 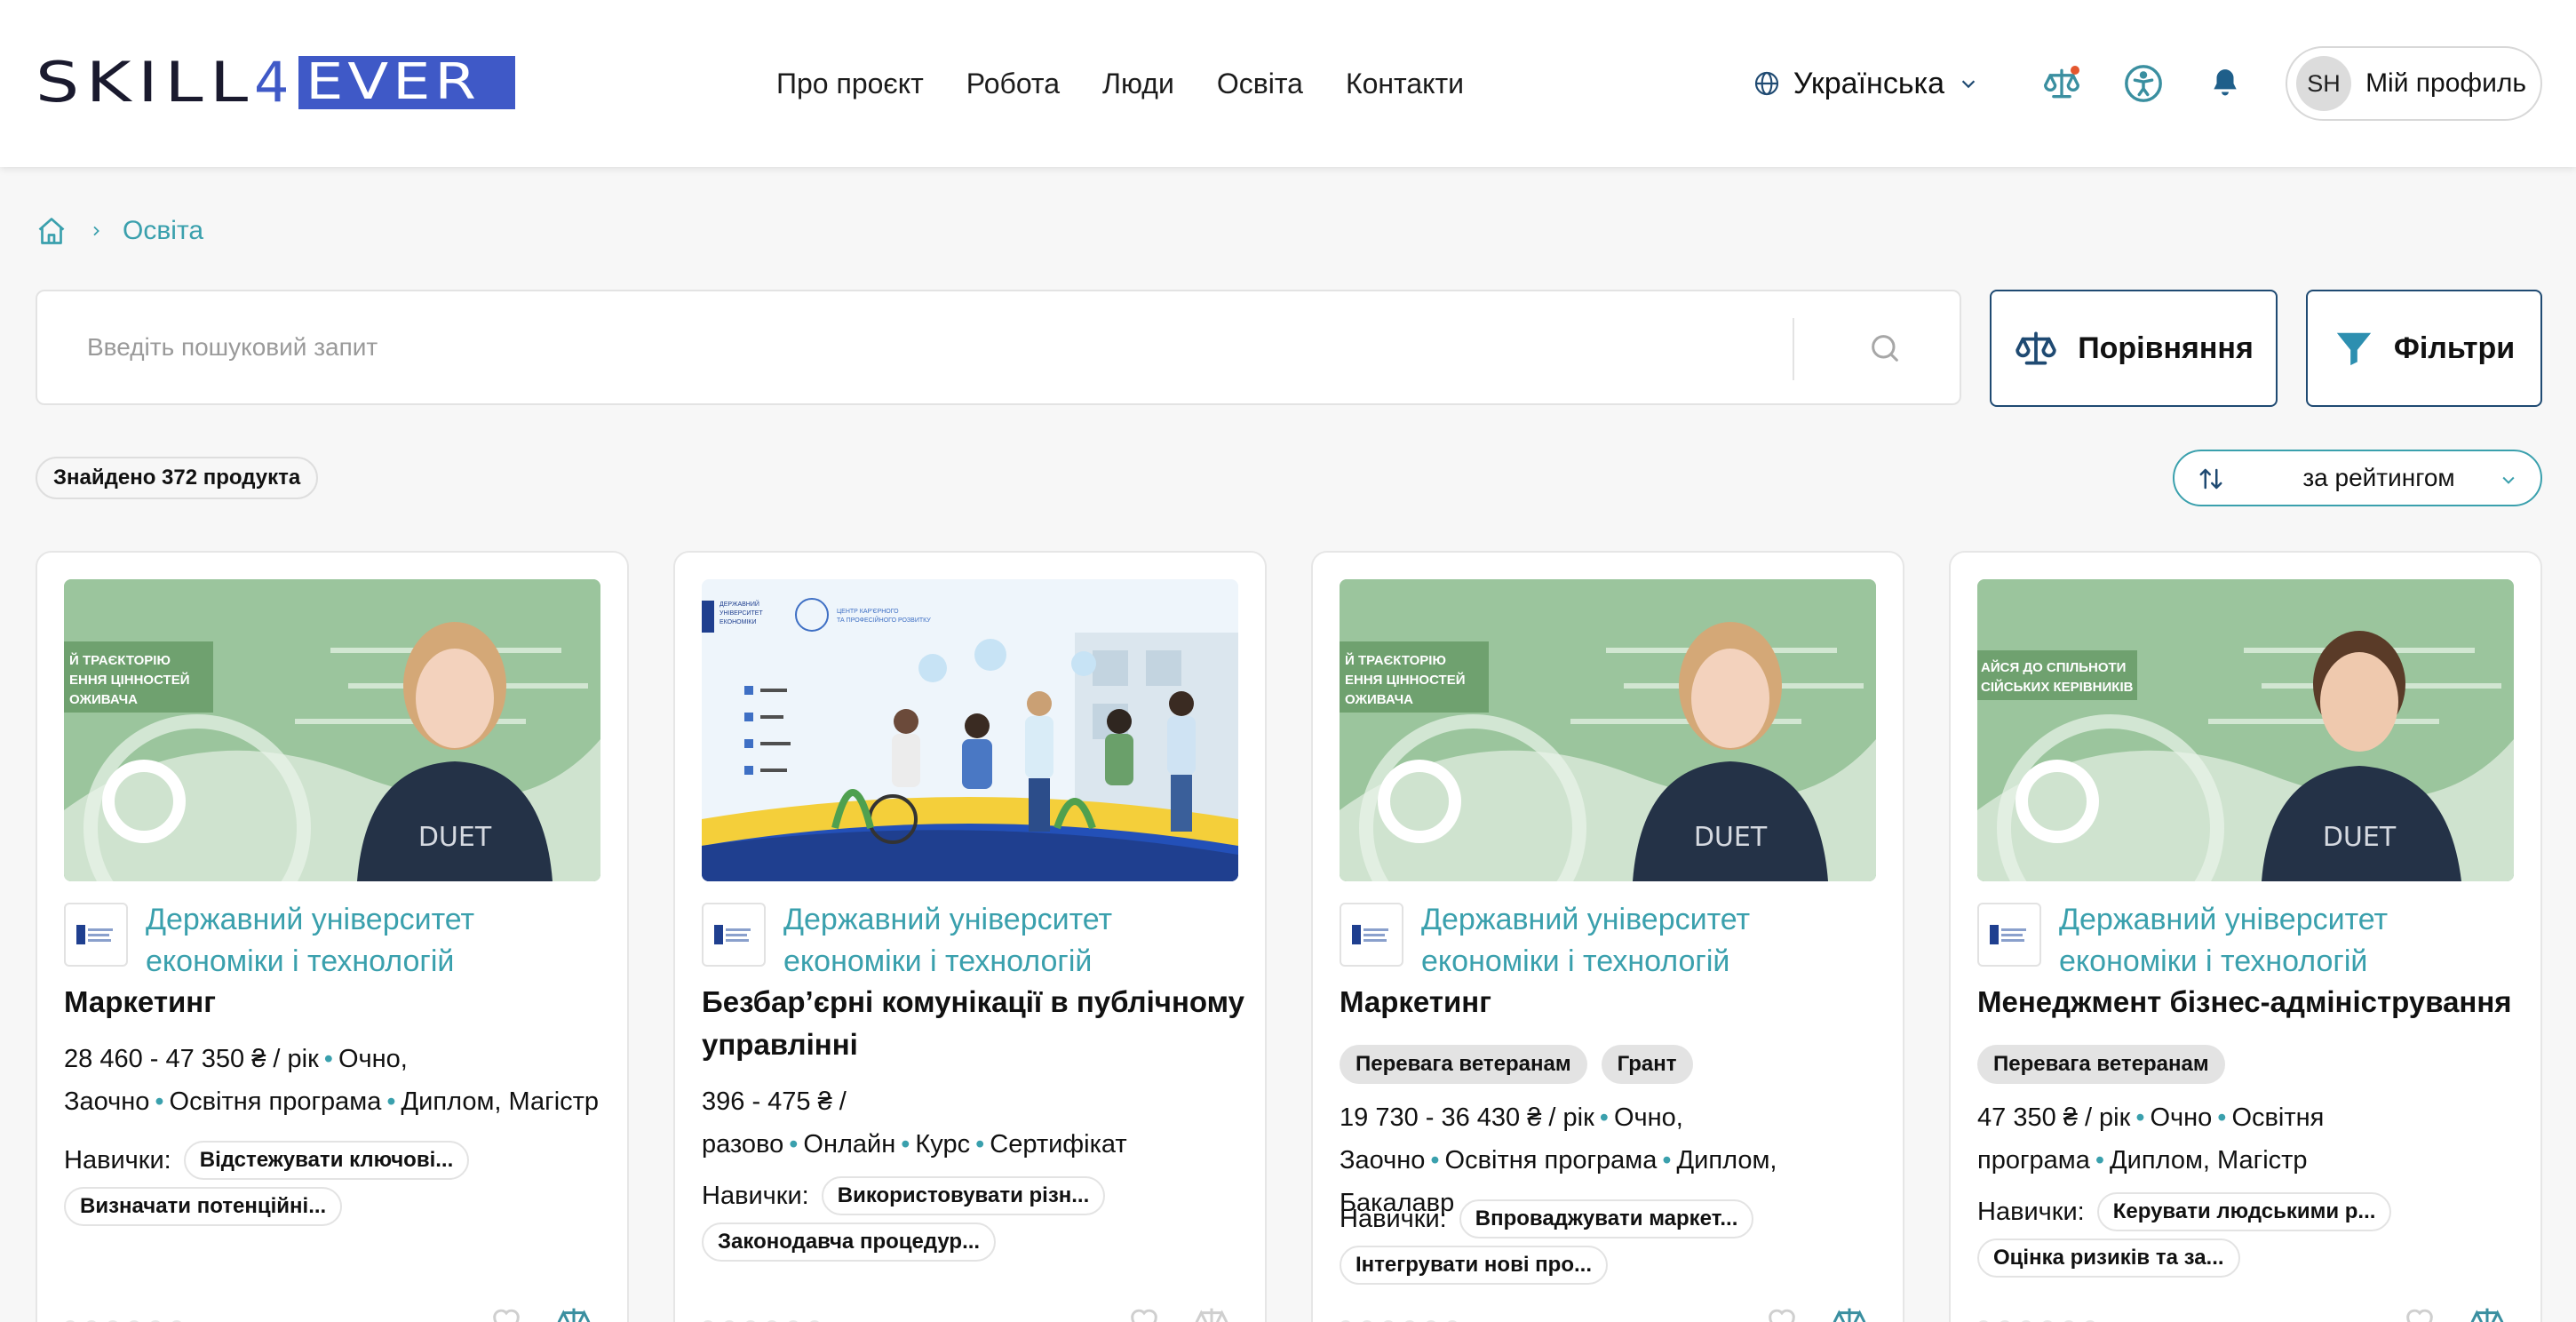 What do you see at coordinates (2378, 477) in the screenshot?
I see `sort-label: за рейтингом` at bounding box center [2378, 477].